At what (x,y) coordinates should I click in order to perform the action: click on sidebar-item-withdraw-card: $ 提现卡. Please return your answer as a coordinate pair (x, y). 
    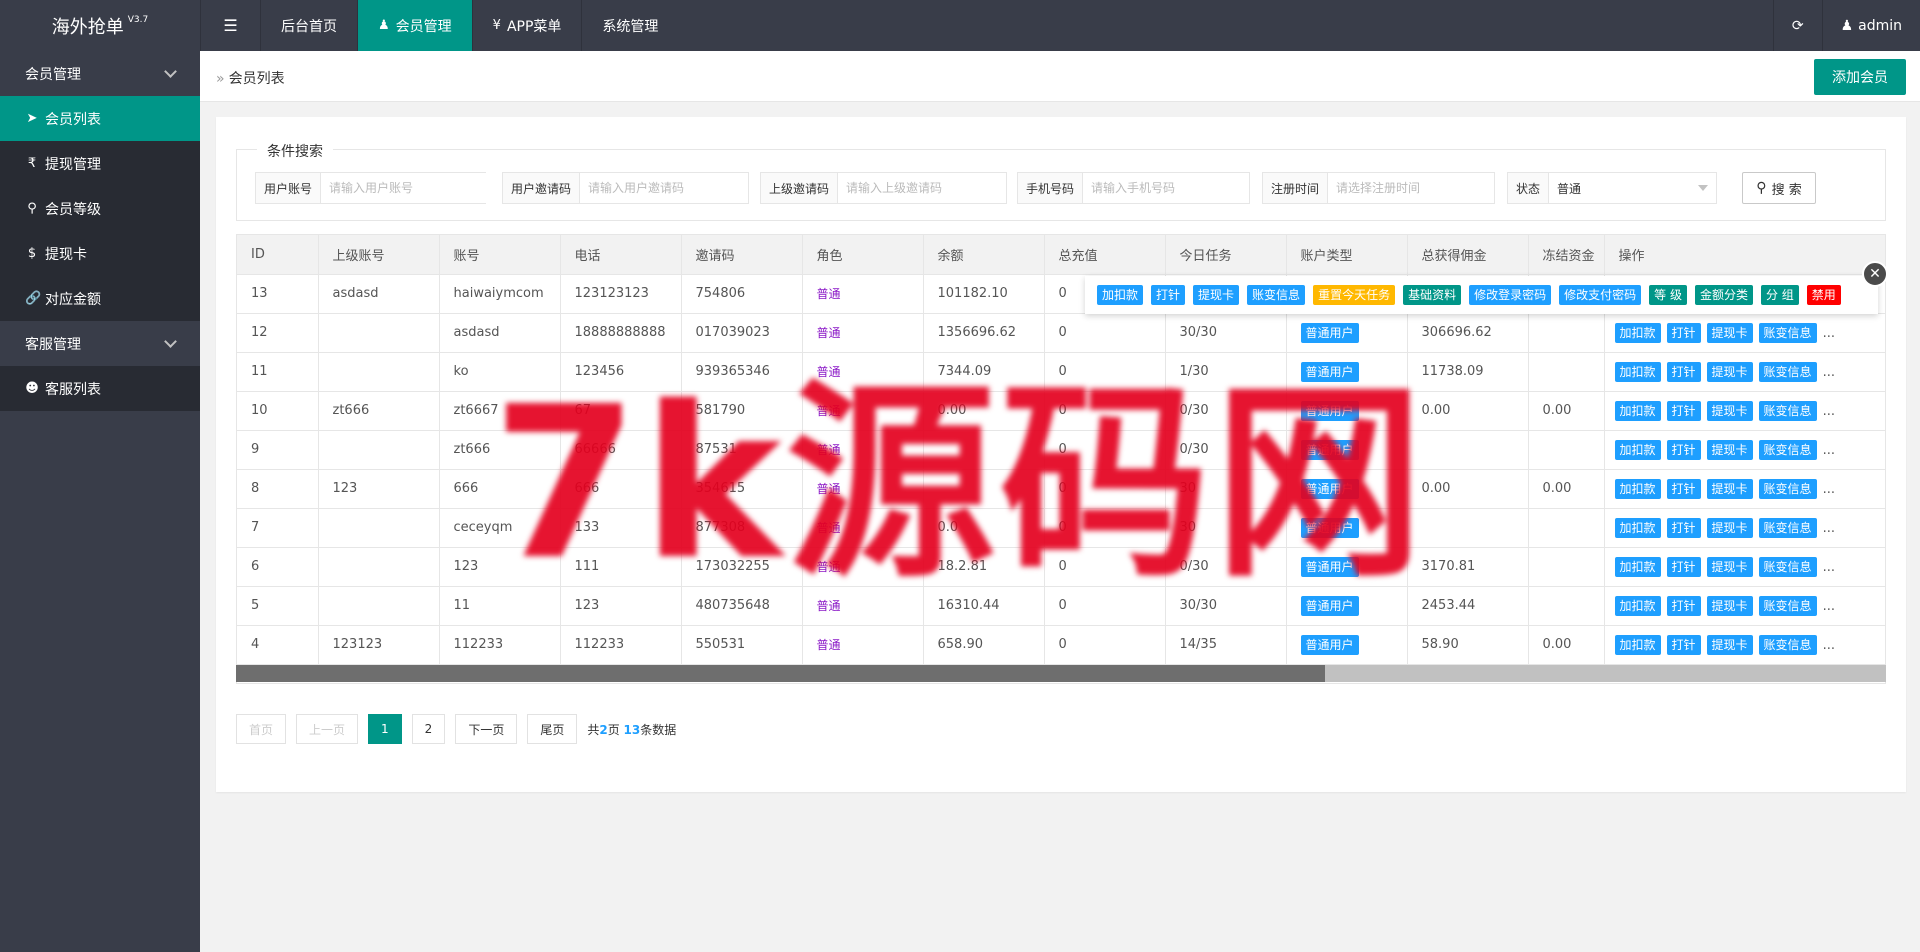
    Looking at the image, I should click on (100, 253).